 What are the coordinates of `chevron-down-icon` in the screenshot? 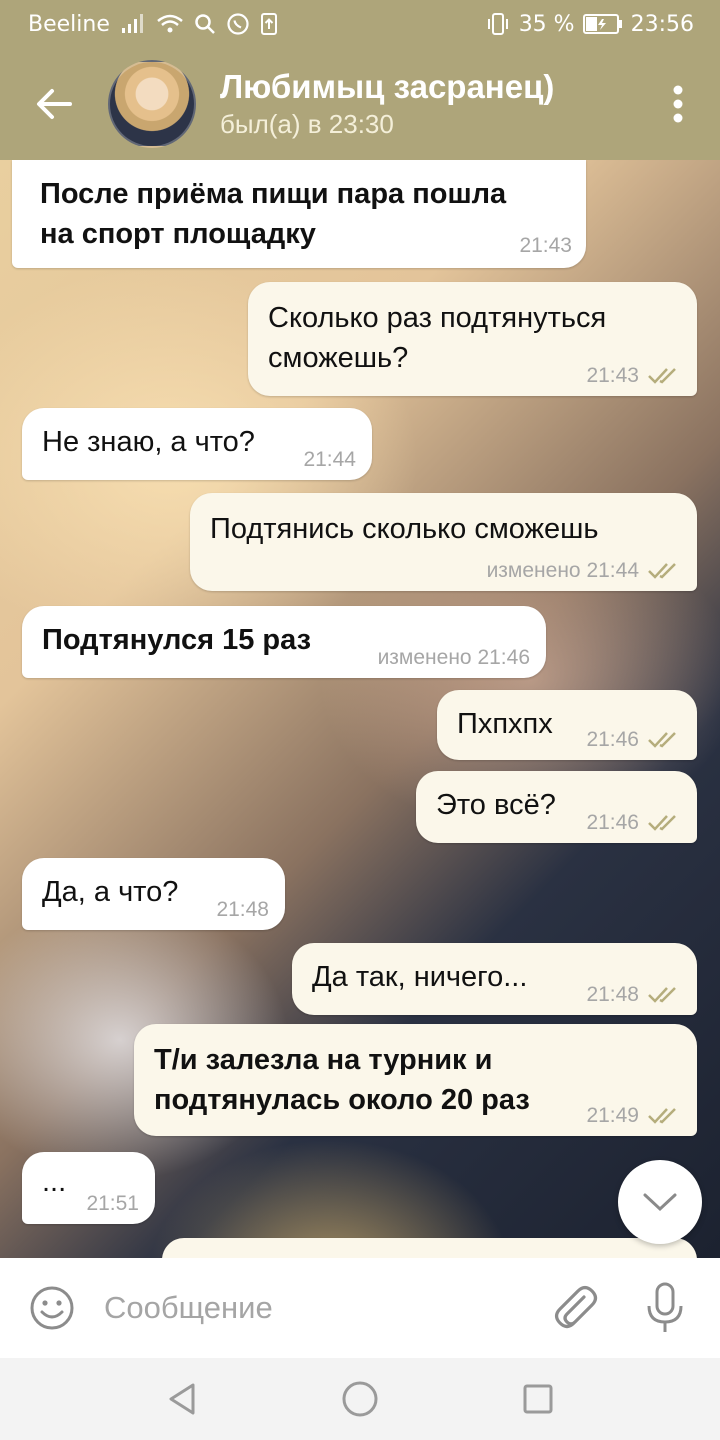 It's located at (660, 1202).